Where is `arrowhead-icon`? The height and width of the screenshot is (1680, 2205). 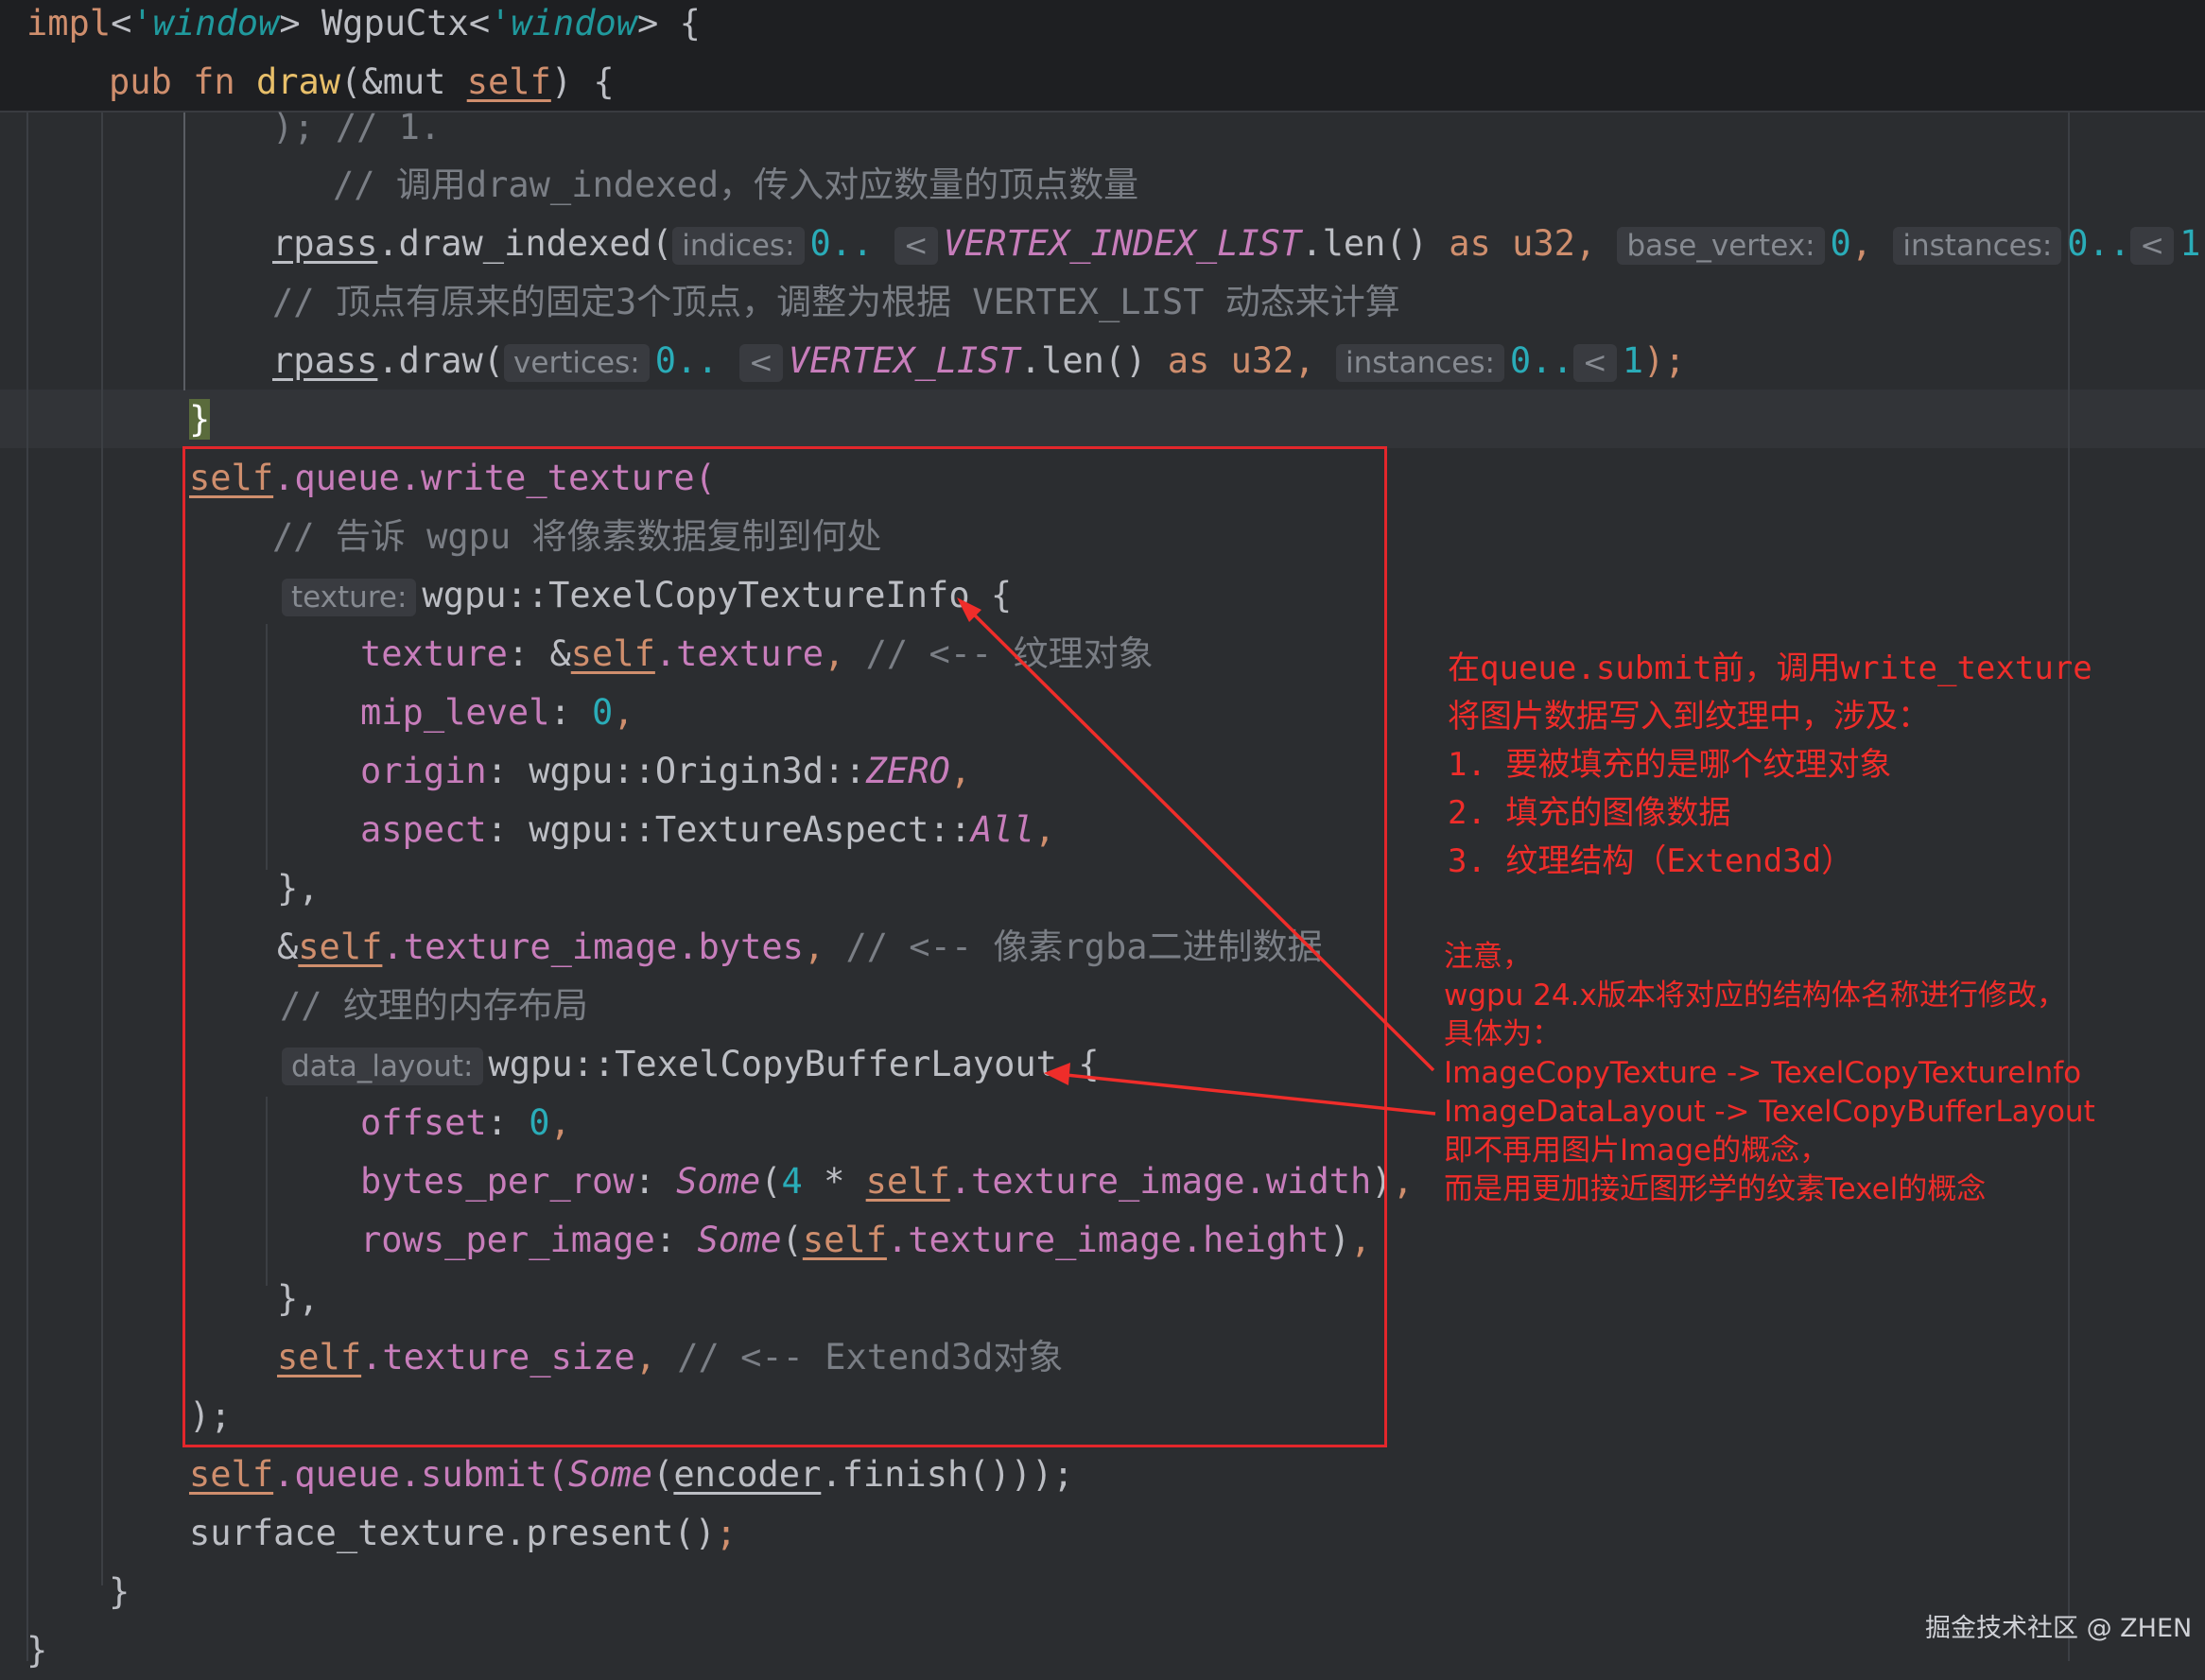
arrowhead-icon is located at coordinates (1057, 1074).